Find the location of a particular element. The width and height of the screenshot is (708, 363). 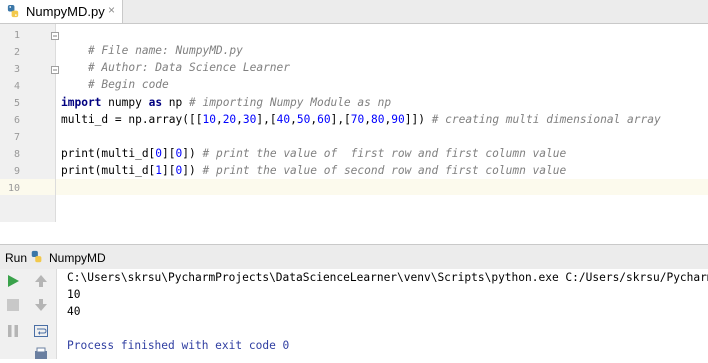

number-literal: 60 is located at coordinates (324, 119).